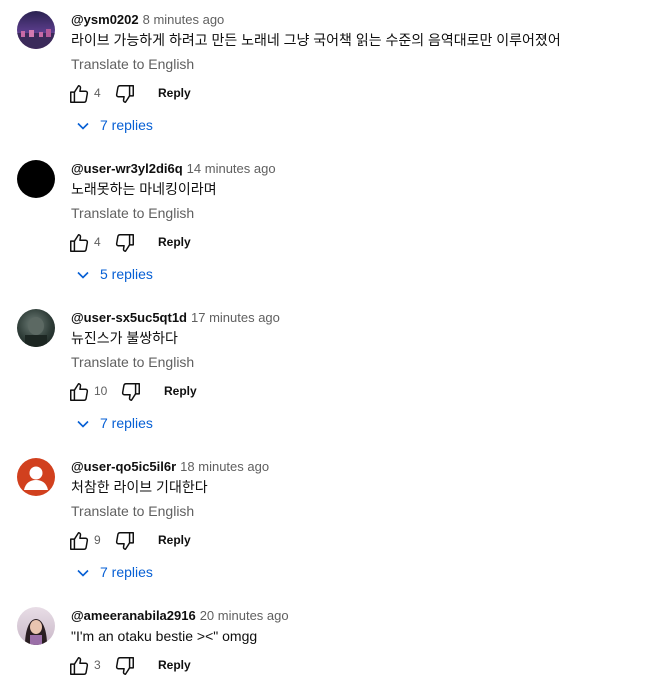 The image size is (658, 685). I want to click on default-avatar-icon, so click(36, 478).